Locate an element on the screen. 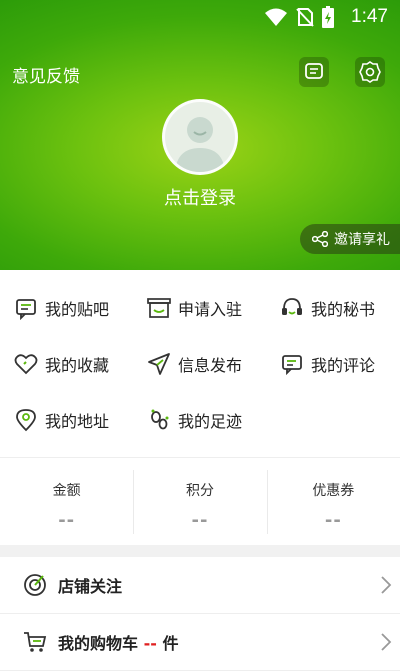 This screenshot has height=671, width=400. battery-icon is located at coordinates (328, 17).